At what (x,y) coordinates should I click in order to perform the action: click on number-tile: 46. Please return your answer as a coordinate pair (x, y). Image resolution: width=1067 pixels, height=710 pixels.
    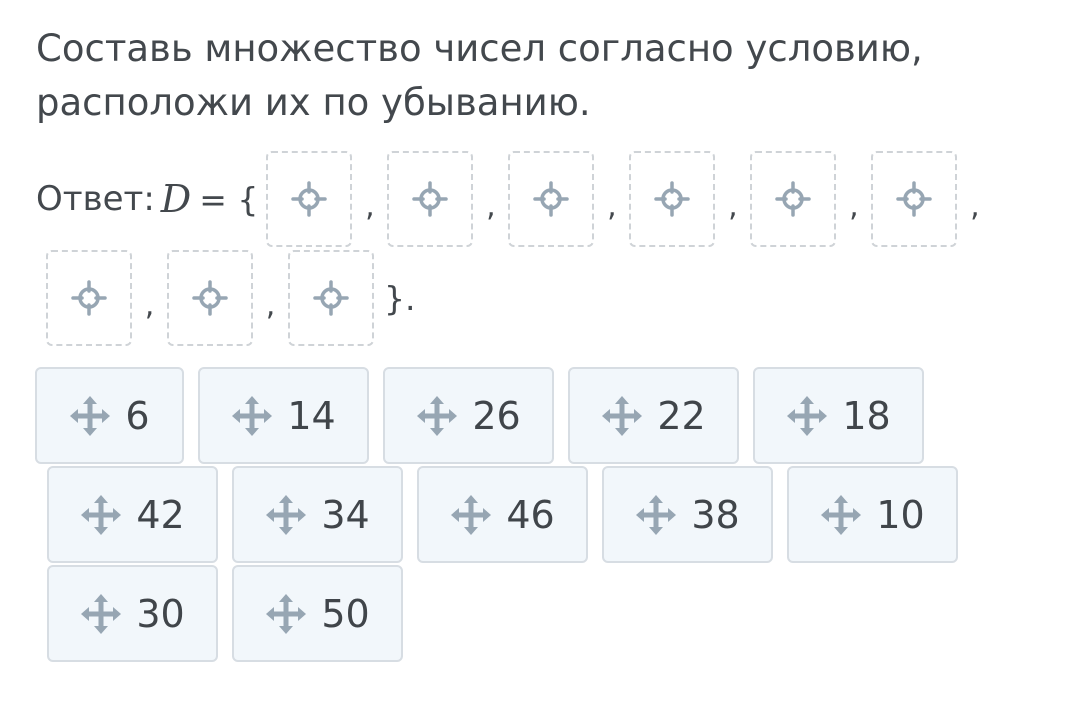
    Looking at the image, I should click on (502, 514).